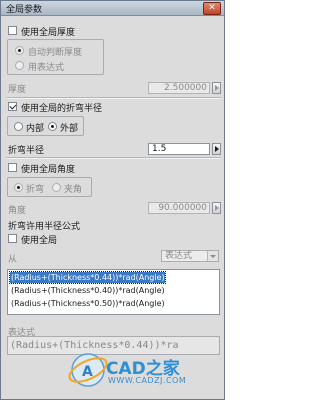 Image resolution: width=320 pixels, height=400 pixels. I want to click on use-global-formula-checkbox, so click(12, 238).